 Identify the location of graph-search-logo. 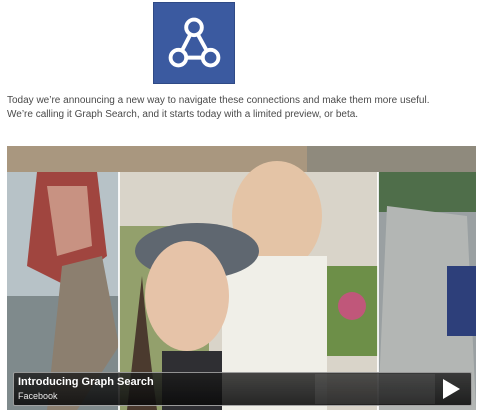
(194, 43).